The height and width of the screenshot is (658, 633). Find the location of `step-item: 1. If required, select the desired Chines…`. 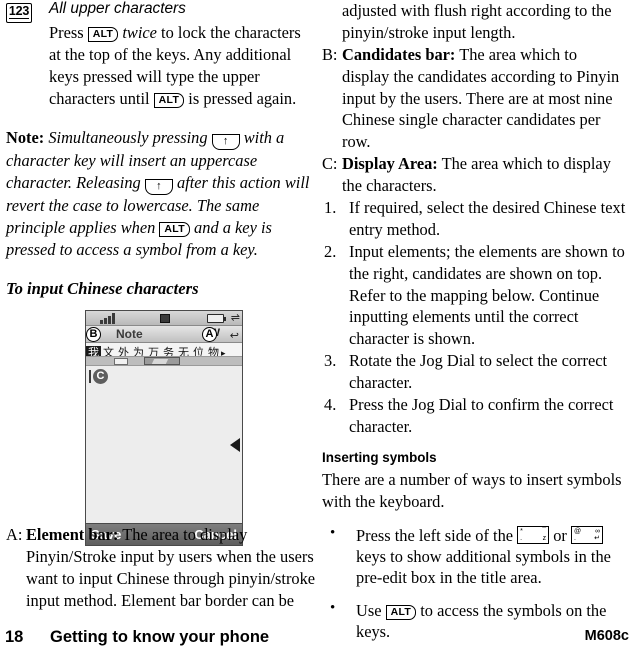

step-item: 1. If required, select the desired Chines… is located at coordinates (475, 219).